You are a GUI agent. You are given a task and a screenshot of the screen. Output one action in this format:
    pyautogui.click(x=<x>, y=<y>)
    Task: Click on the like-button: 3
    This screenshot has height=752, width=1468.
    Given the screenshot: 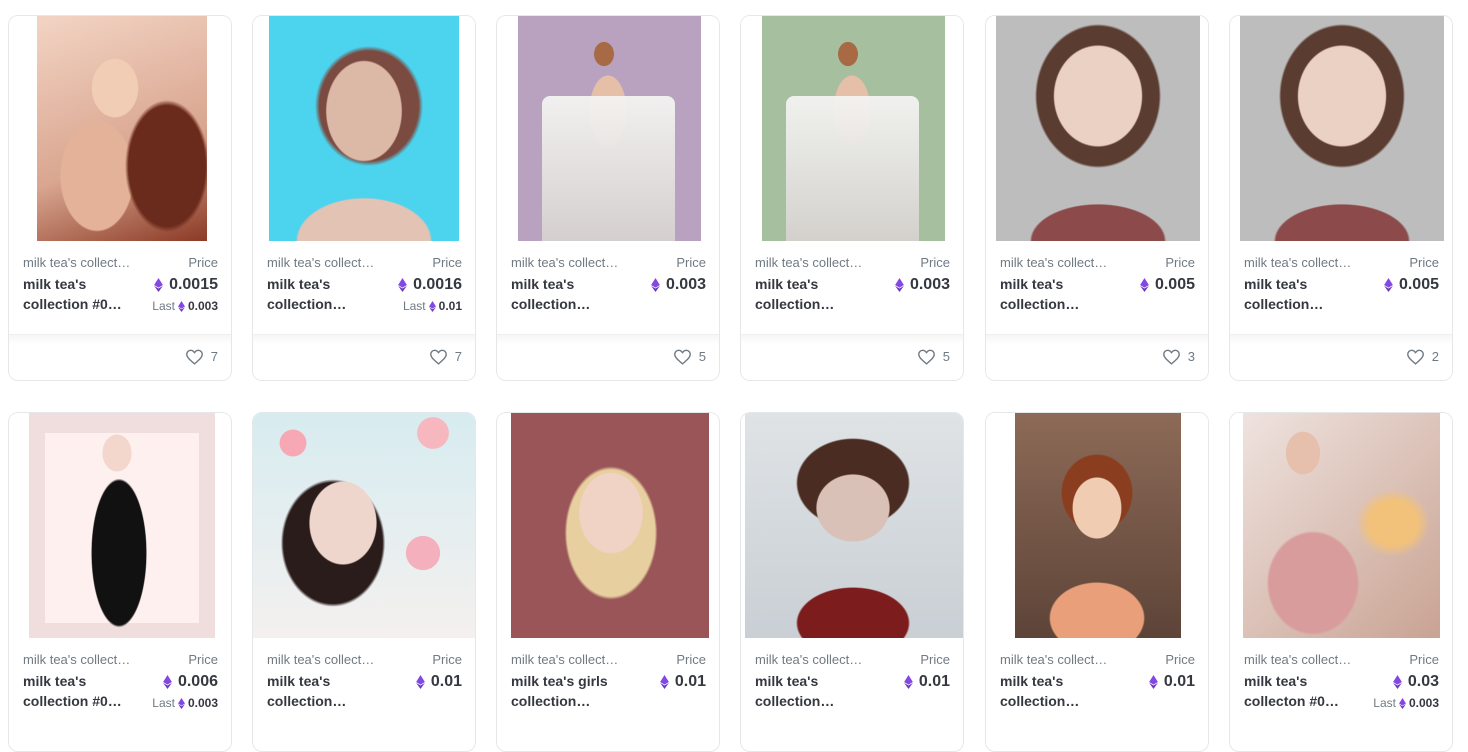 What is the action you would take?
    pyautogui.click(x=1178, y=356)
    